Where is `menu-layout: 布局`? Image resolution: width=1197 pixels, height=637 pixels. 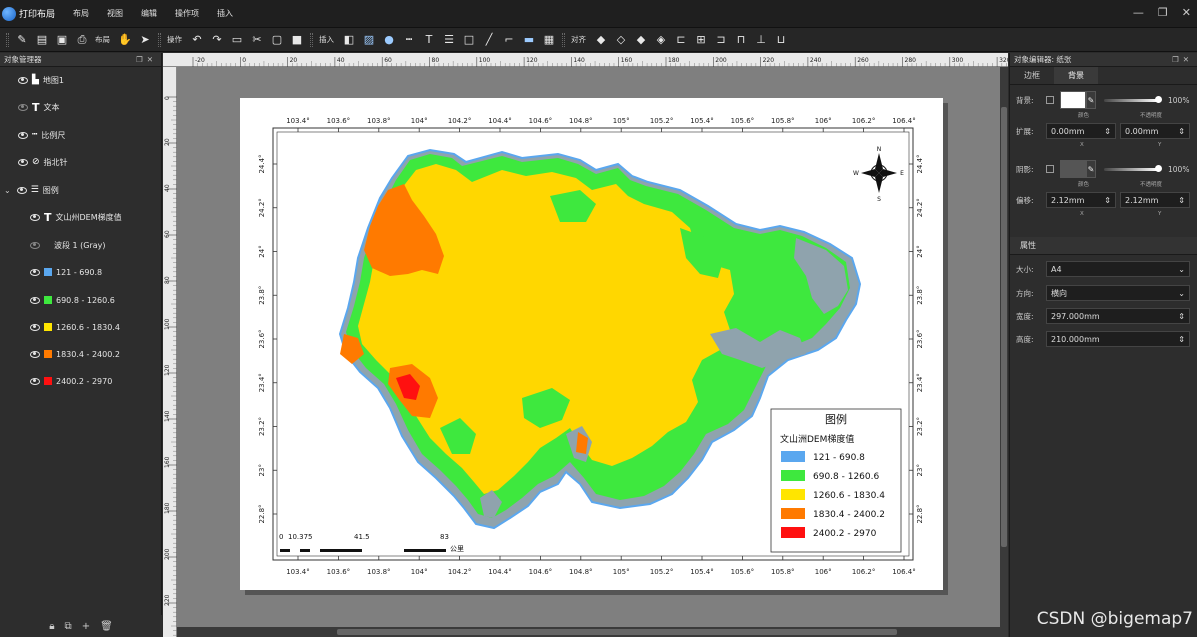
menu-layout: 布局 is located at coordinates (81, 13).